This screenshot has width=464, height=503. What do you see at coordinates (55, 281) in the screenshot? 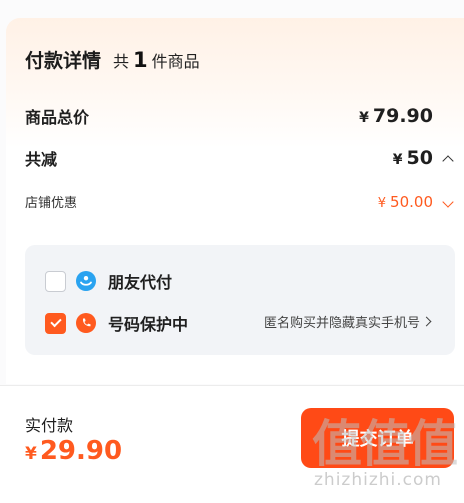
I see `friend-pay-checkbox` at bounding box center [55, 281].